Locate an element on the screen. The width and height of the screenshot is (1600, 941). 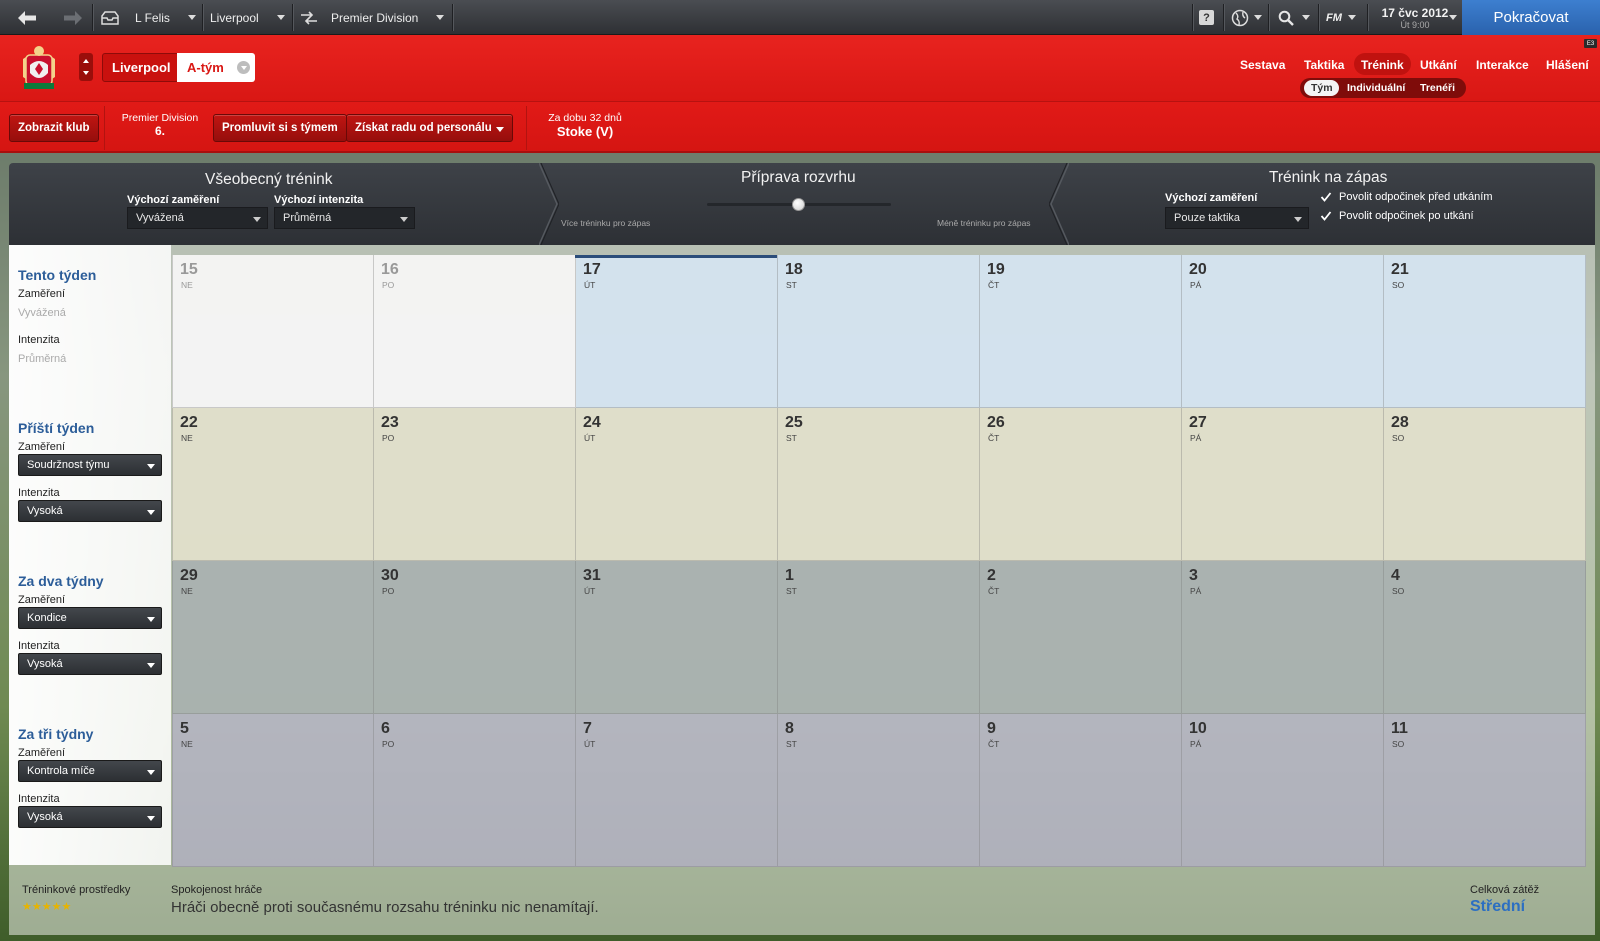
manager-menu: L Felis is located at coordinates (152, 17).